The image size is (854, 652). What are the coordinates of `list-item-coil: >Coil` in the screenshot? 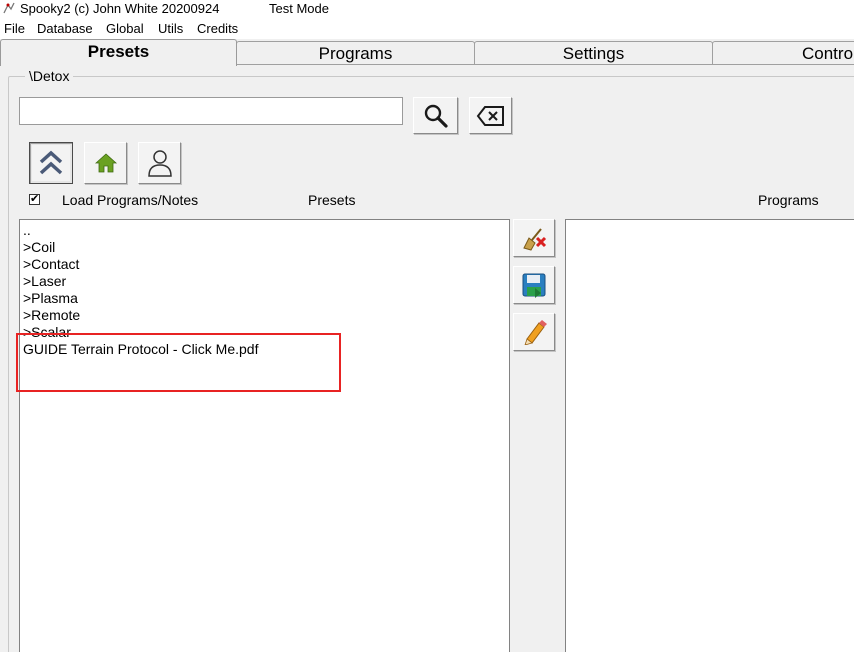 It's located at (39, 247).